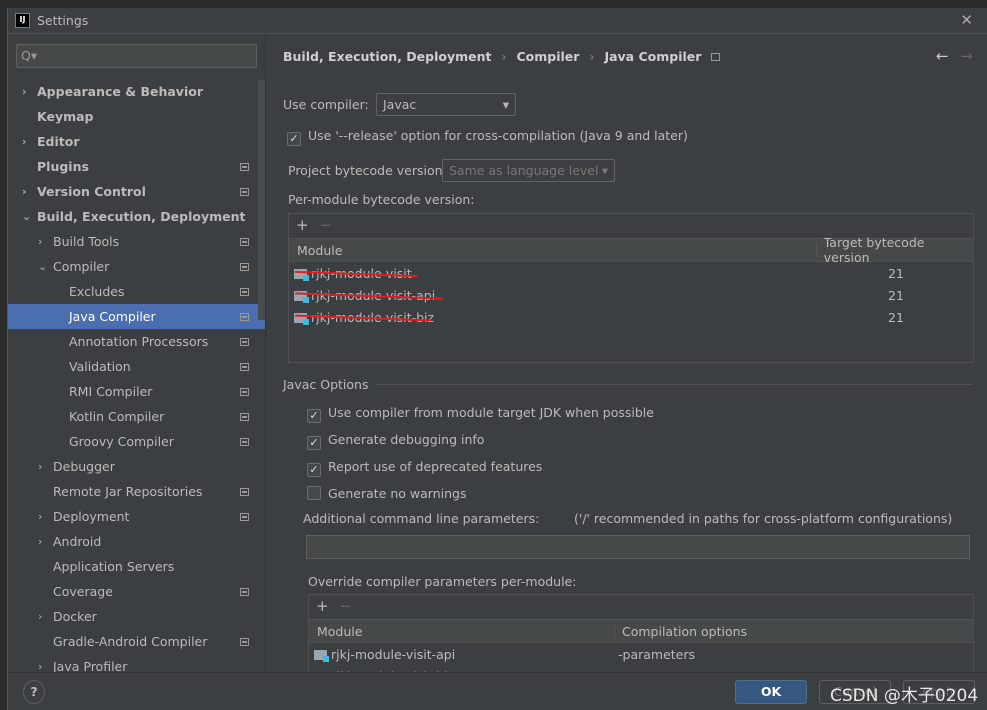  I want to click on sidebar-item: › Deployment, so click(136, 516).